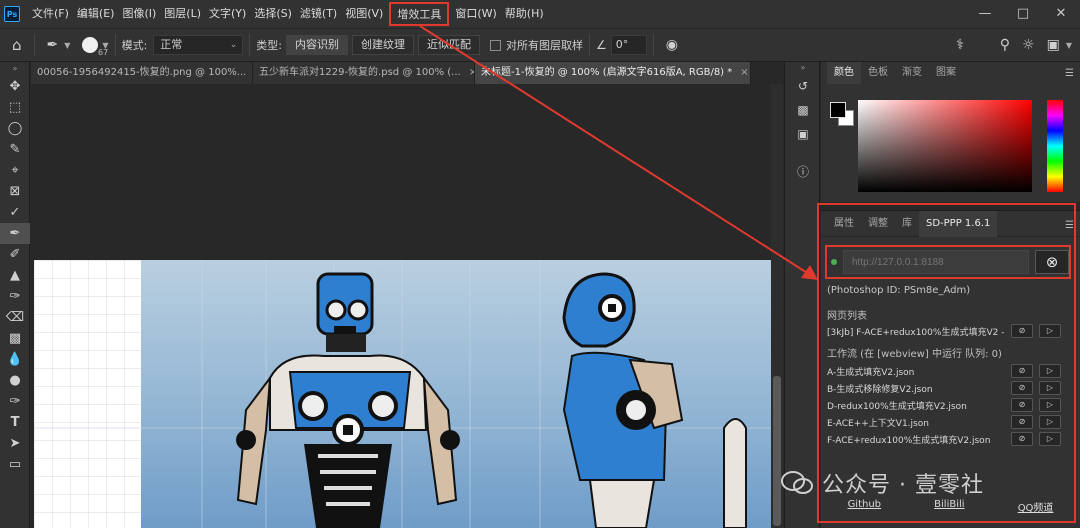 This screenshot has height=528, width=1080. Describe the element at coordinates (383, 45) in the screenshot. I see `type-create-texture: 创建纹理` at that location.